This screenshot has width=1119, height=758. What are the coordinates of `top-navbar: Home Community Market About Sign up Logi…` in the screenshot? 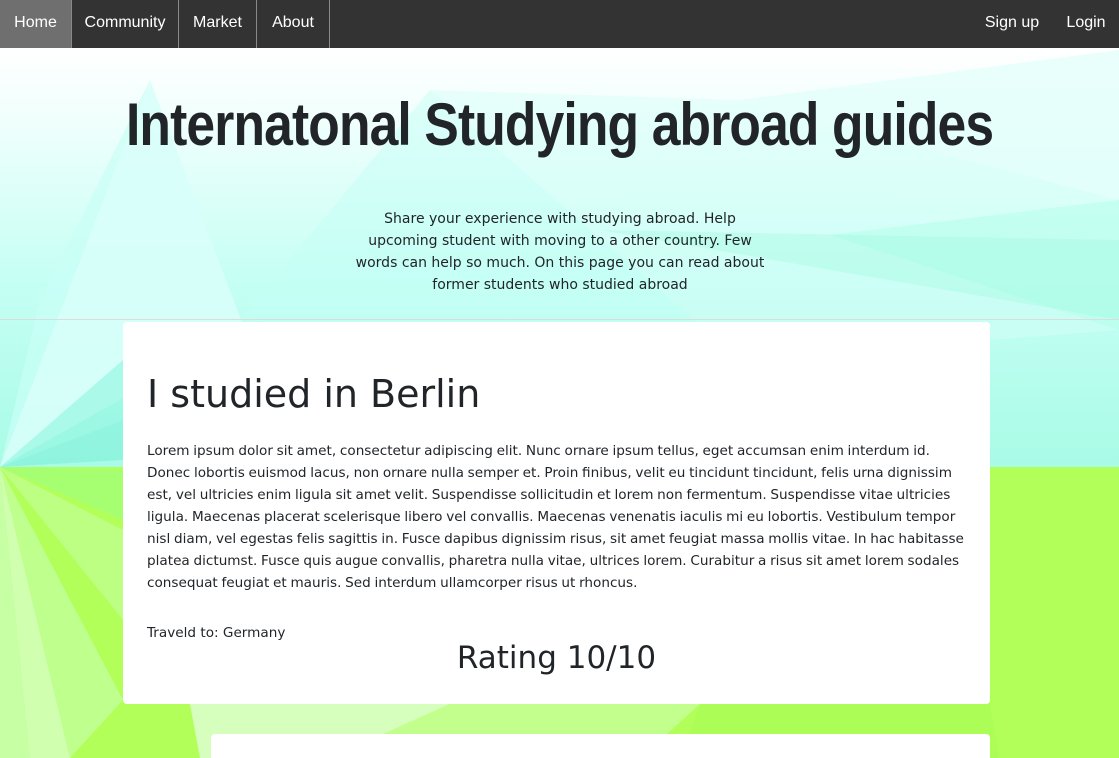 It's located at (559, 24).